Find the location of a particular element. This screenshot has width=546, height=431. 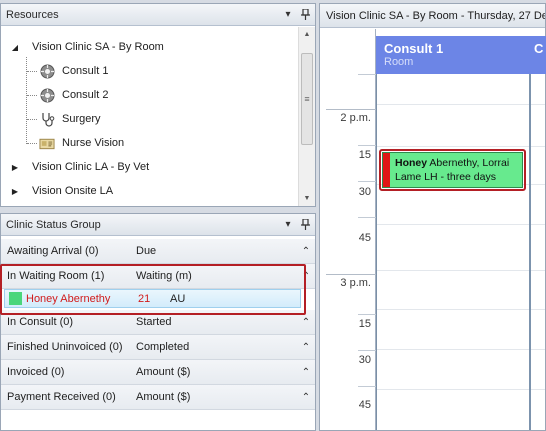

column-name: Consult 1 is located at coordinates (414, 48).